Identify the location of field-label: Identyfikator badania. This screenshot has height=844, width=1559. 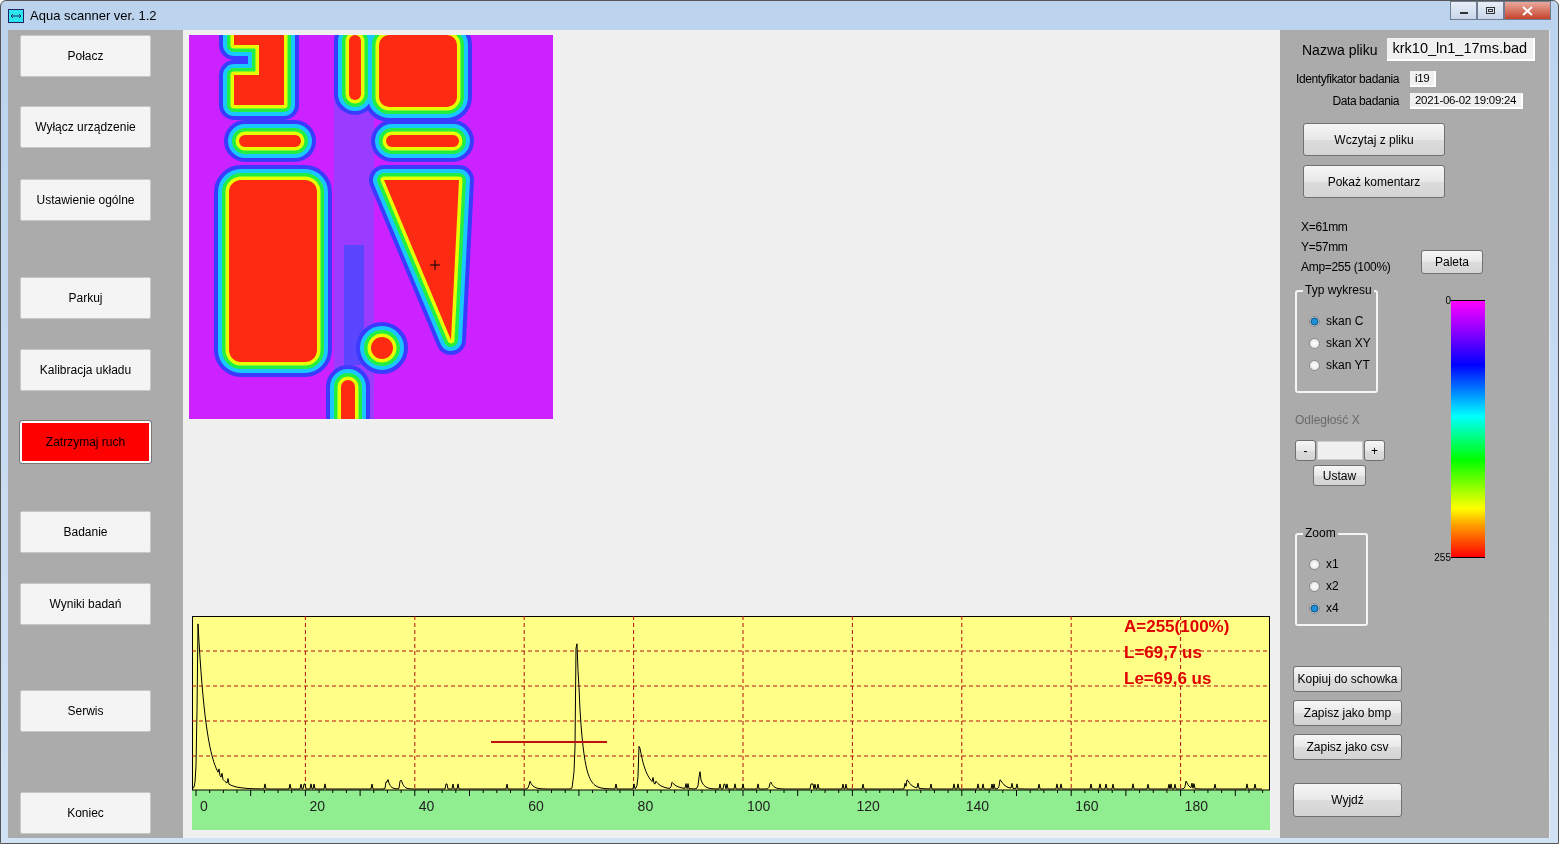
(1347, 79).